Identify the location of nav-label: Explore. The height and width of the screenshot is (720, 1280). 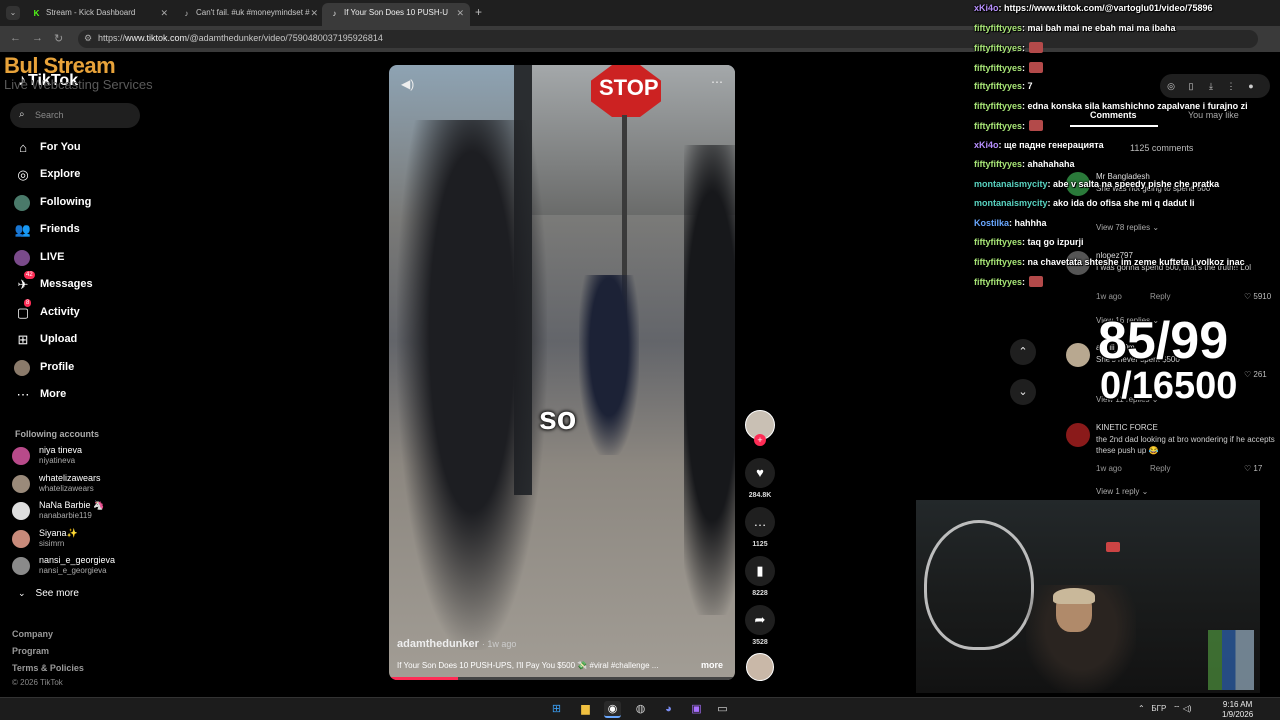
(60, 174).